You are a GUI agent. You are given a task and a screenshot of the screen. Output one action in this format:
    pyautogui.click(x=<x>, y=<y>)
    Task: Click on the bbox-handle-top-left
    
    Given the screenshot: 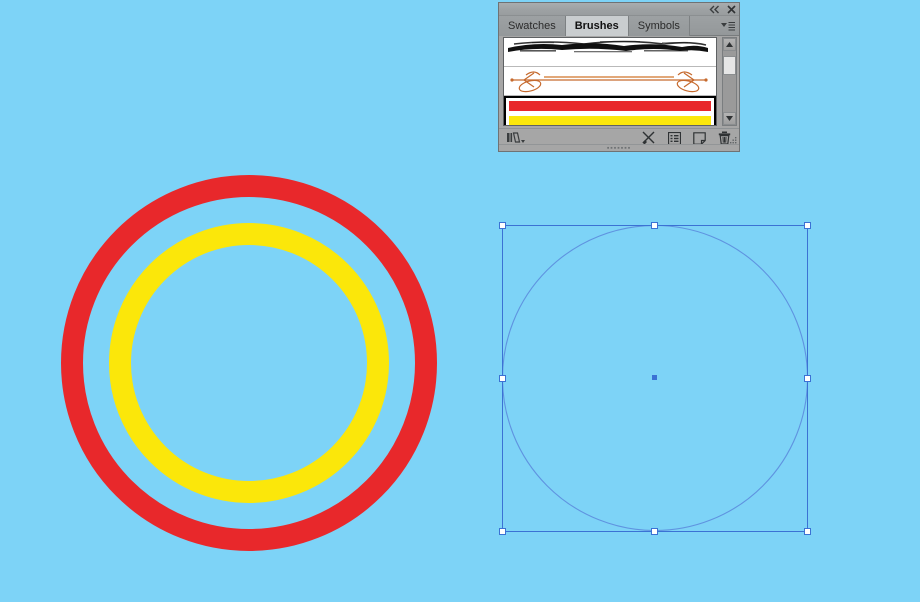 What is the action you would take?
    pyautogui.click(x=502, y=225)
    